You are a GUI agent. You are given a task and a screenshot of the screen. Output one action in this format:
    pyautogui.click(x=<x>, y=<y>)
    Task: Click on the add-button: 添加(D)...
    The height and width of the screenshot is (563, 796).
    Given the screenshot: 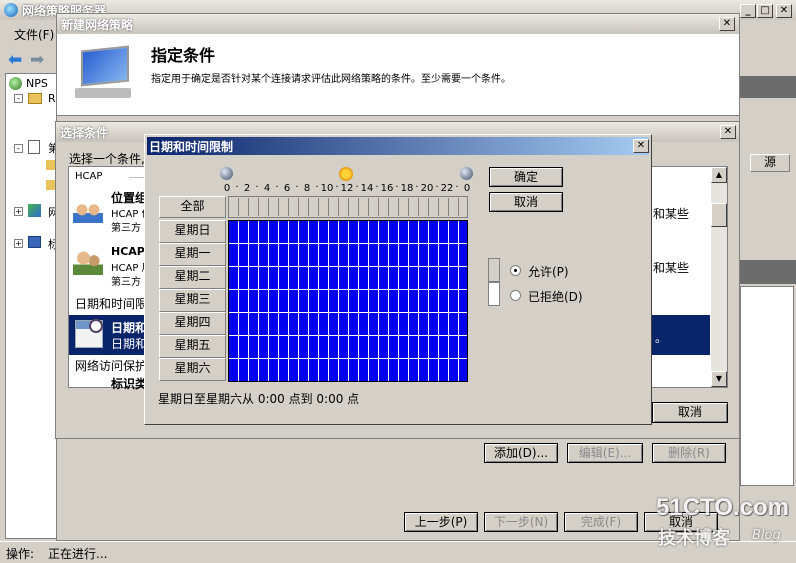 What is the action you would take?
    pyautogui.click(x=521, y=453)
    